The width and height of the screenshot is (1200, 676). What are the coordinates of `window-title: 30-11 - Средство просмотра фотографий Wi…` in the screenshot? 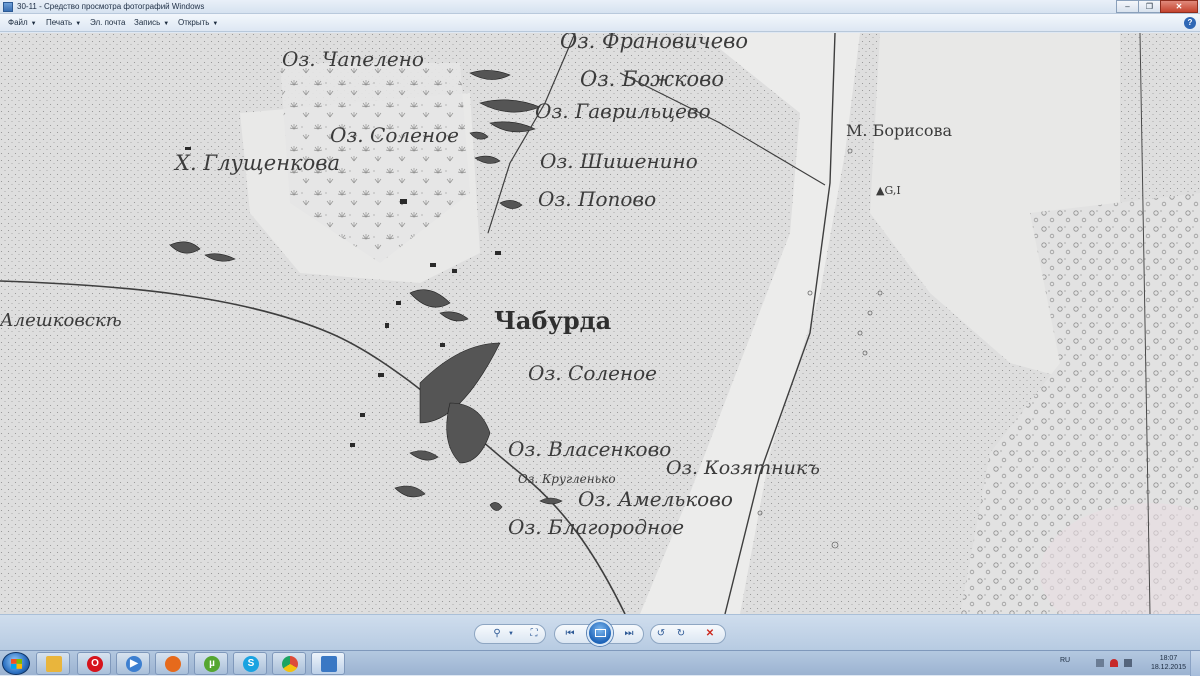 It's located at (111, 6).